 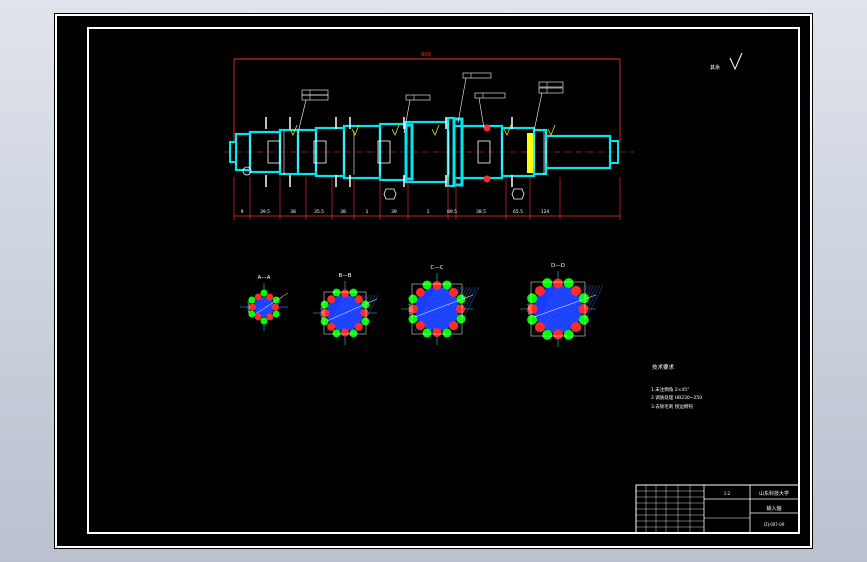 I want to click on leader-annotations, so click(x=426, y=104).